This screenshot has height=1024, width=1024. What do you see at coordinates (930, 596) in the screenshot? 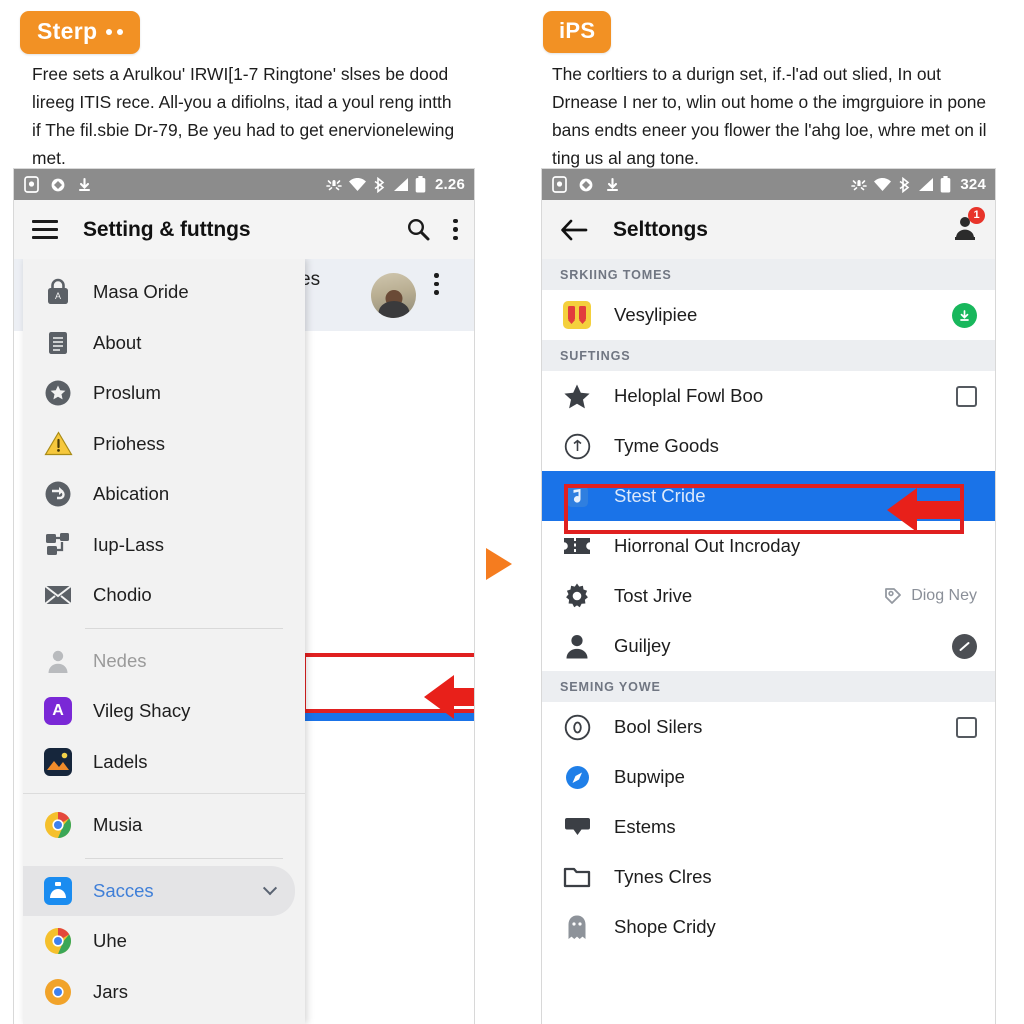
I see `list-item-trailing: Diog Ney` at bounding box center [930, 596].